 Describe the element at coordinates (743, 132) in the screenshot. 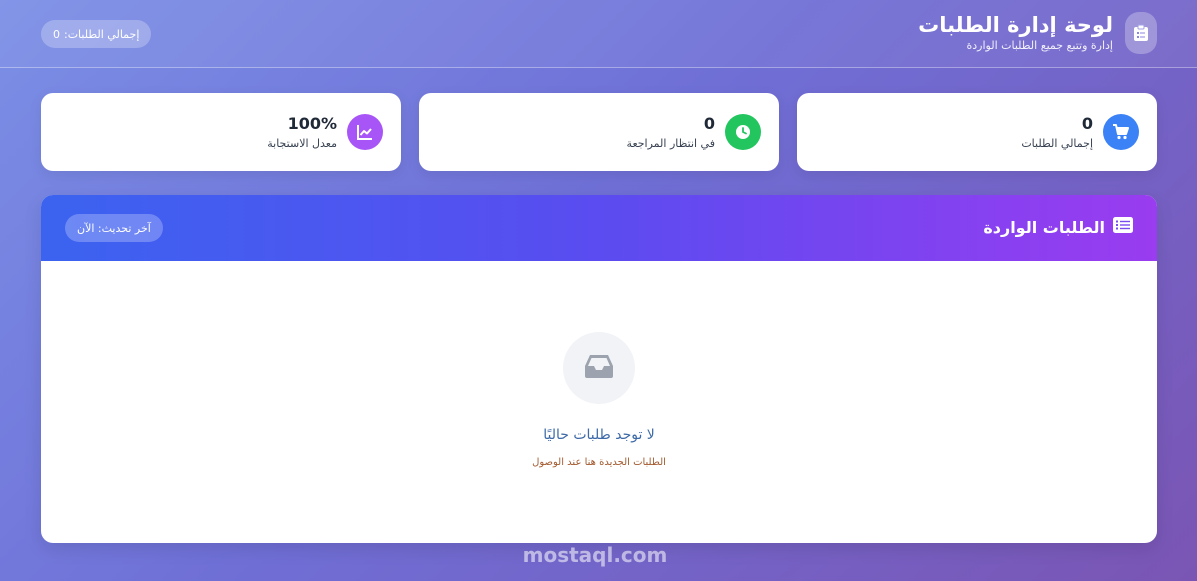

I see `clock-icon` at that location.